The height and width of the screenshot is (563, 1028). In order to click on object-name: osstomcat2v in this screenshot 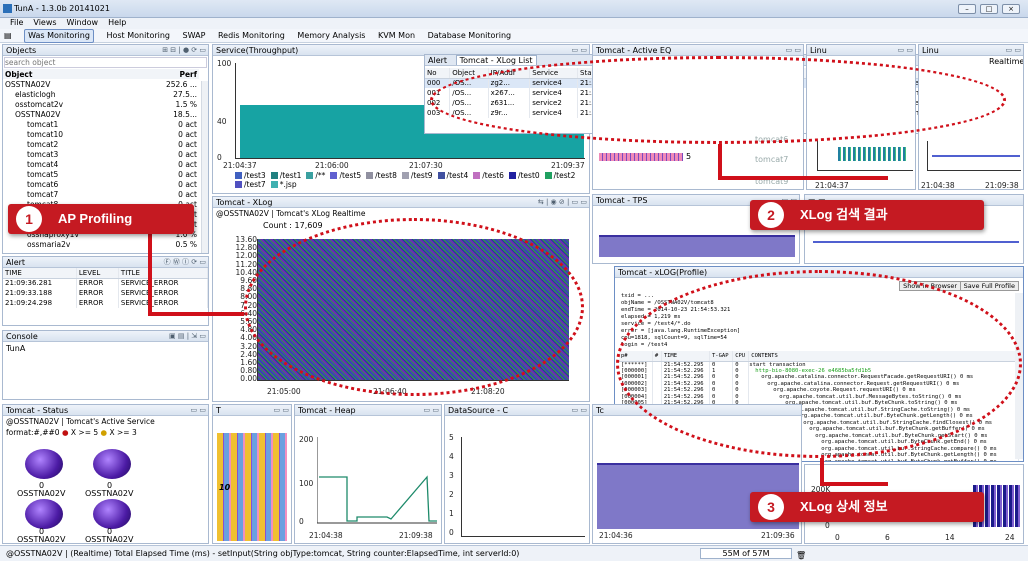, I will do `click(39, 104)`.